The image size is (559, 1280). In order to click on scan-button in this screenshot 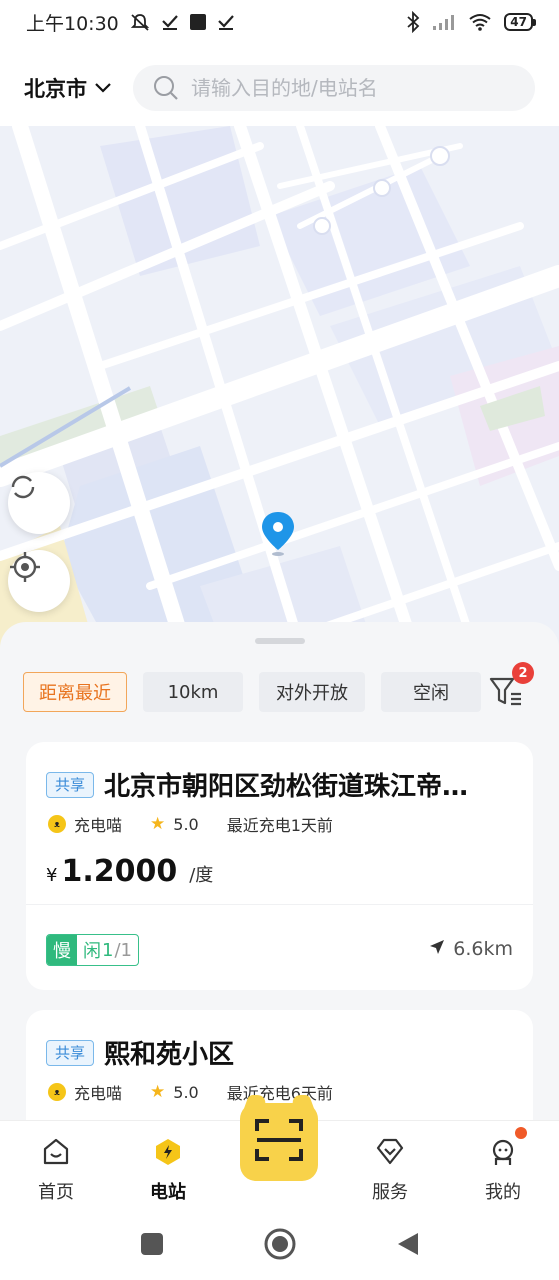, I will do `click(279, 1142)`.